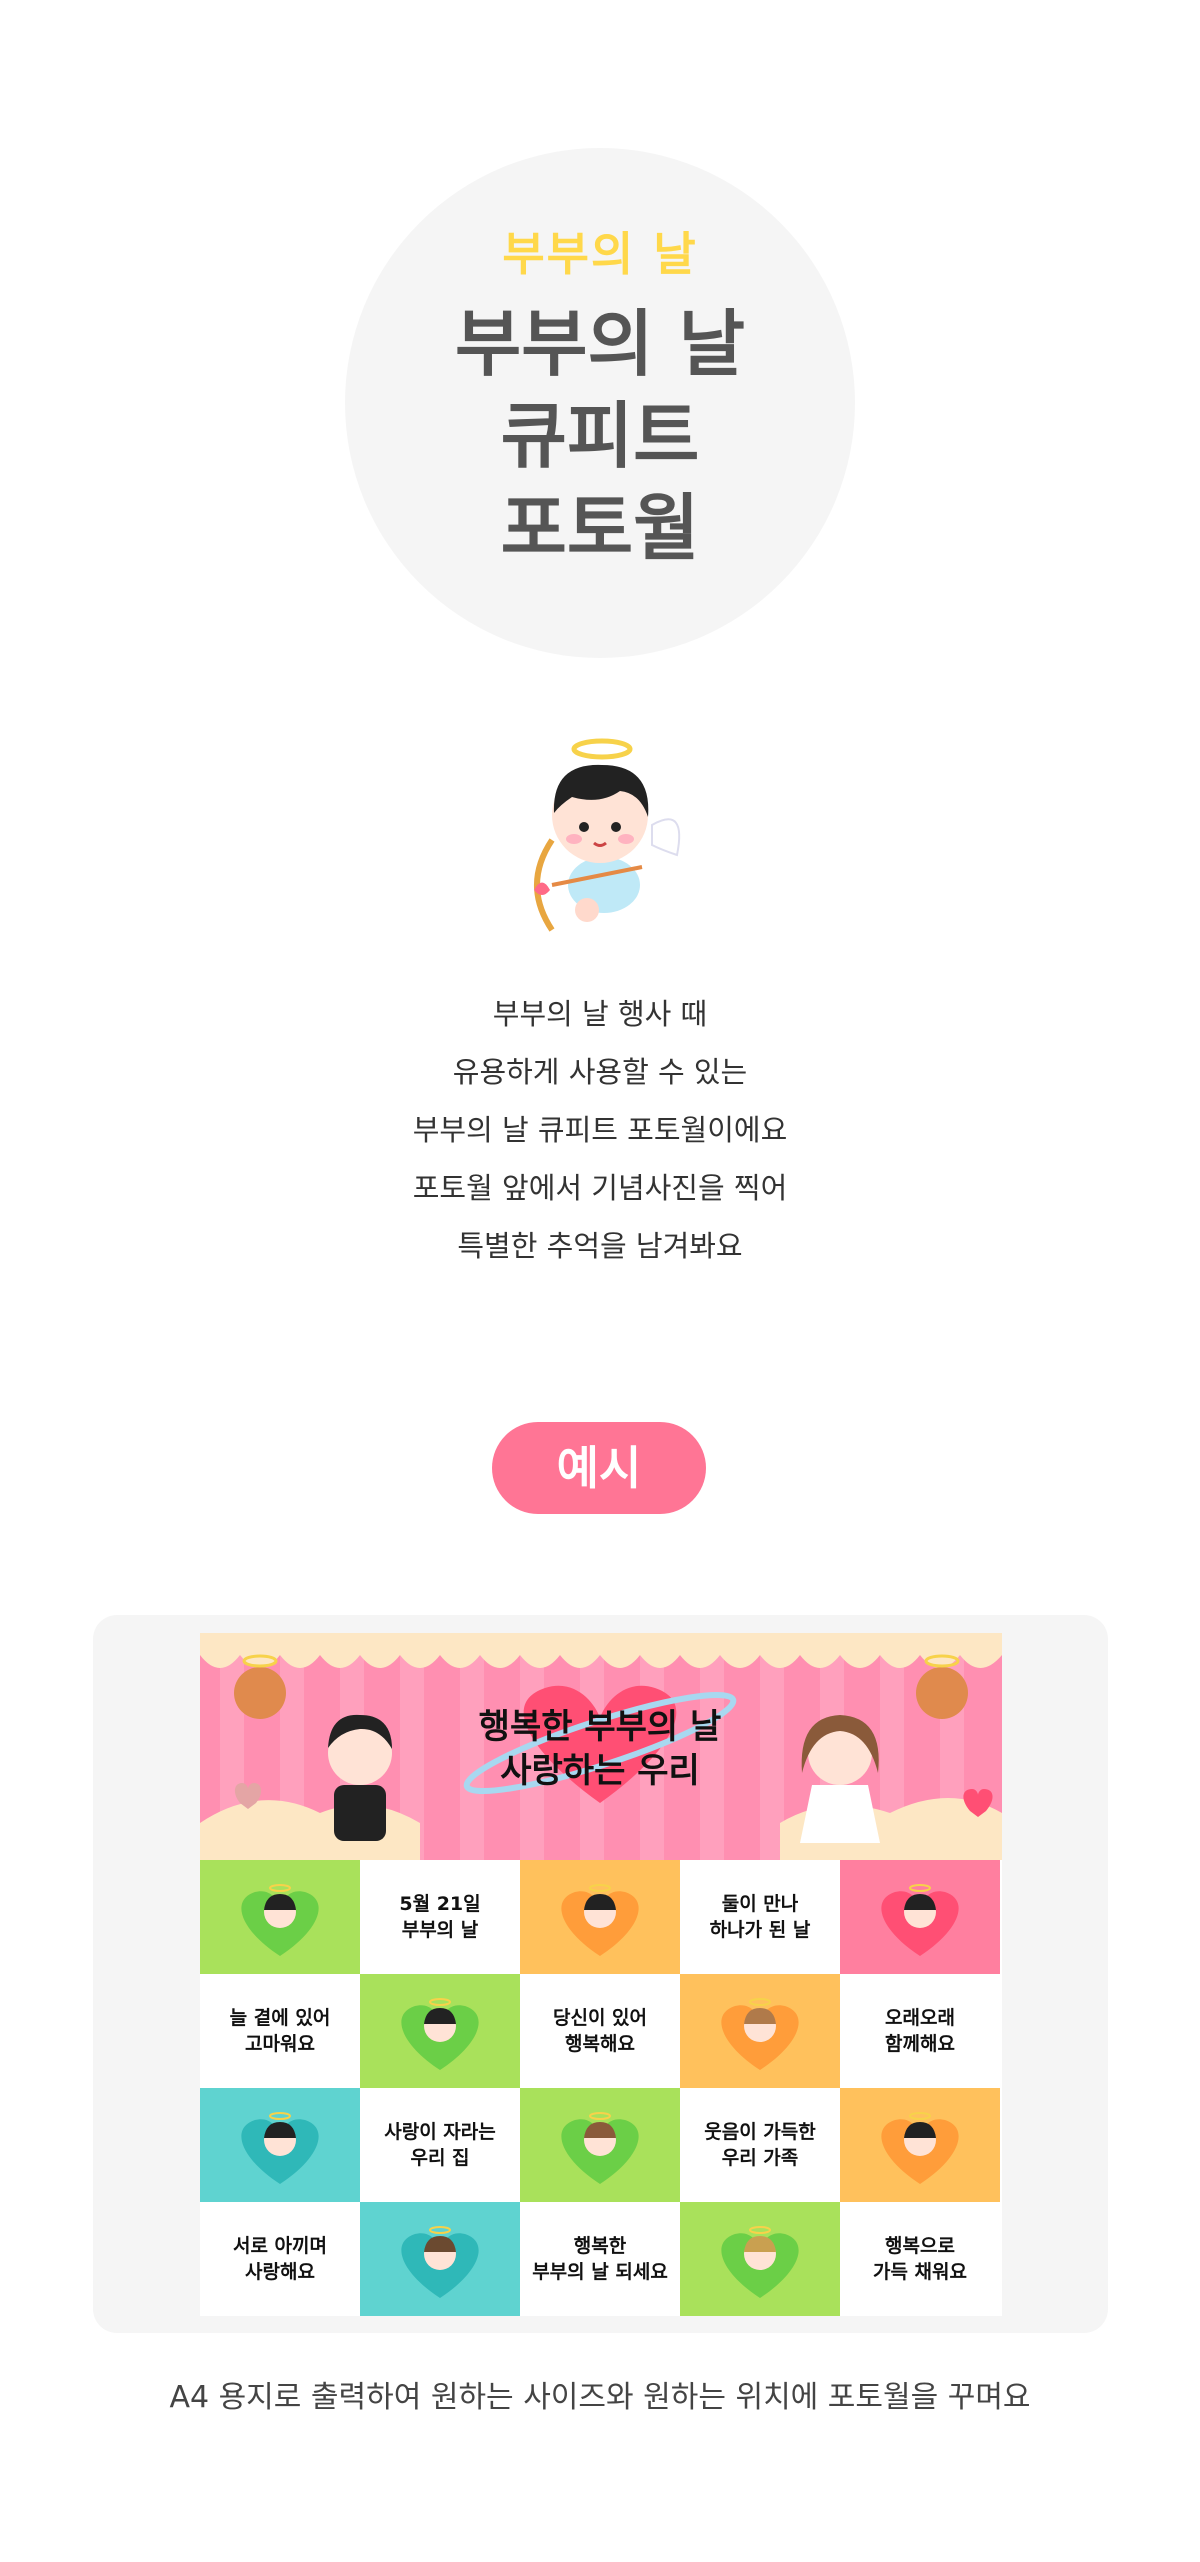 The width and height of the screenshot is (1200, 2562). Describe the element at coordinates (280, 2044) in the screenshot. I see `message-line: 고마워요` at that location.